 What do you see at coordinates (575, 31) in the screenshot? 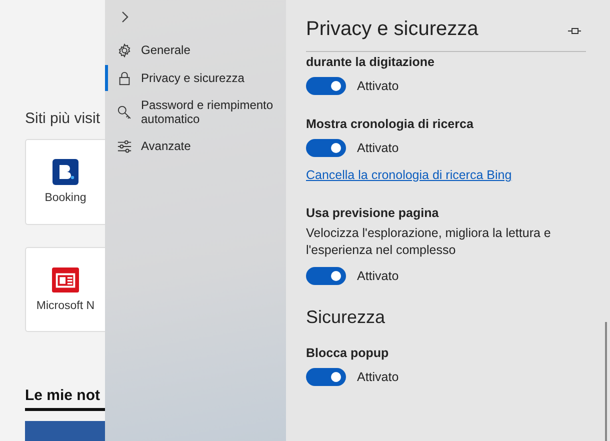
I see `pin-icon` at bounding box center [575, 31].